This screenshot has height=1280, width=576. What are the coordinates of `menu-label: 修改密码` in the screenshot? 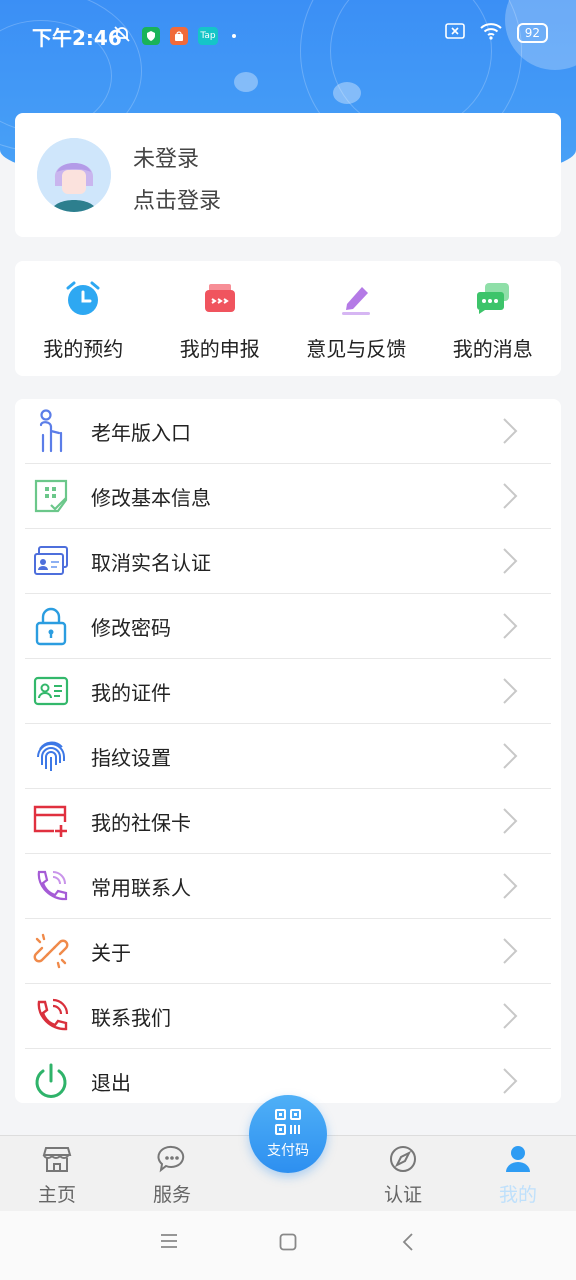 It's located at (131, 627).